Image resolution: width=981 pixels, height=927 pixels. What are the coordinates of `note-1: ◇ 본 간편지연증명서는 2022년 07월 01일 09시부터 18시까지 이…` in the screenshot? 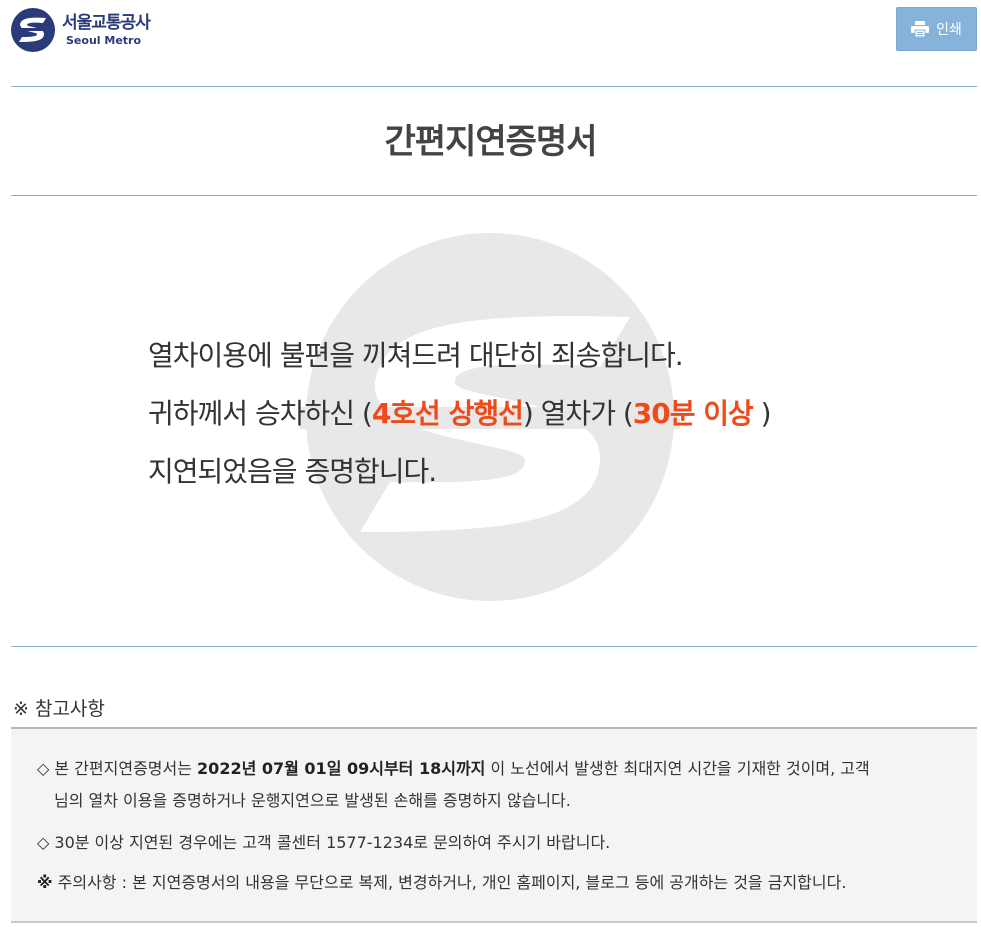 It's located at (497, 785).